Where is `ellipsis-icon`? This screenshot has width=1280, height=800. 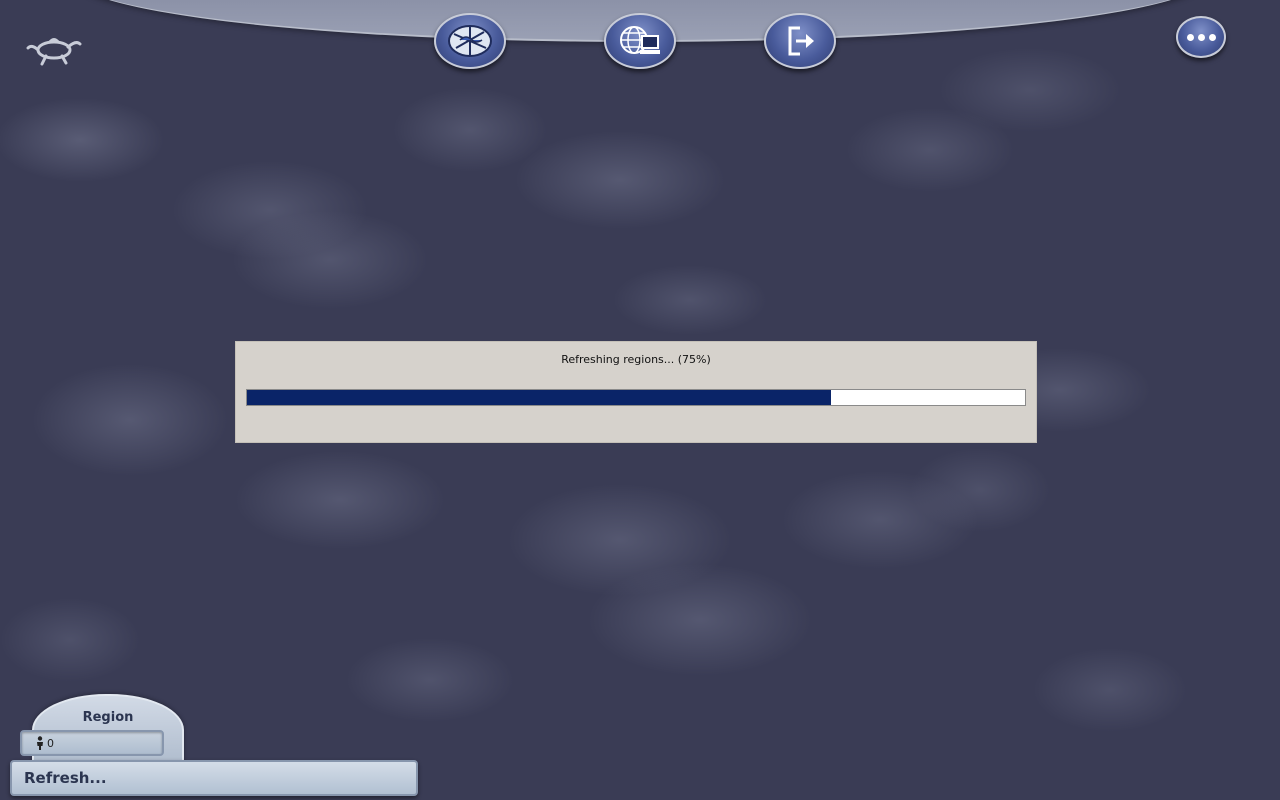
ellipsis-icon is located at coordinates (1201, 37).